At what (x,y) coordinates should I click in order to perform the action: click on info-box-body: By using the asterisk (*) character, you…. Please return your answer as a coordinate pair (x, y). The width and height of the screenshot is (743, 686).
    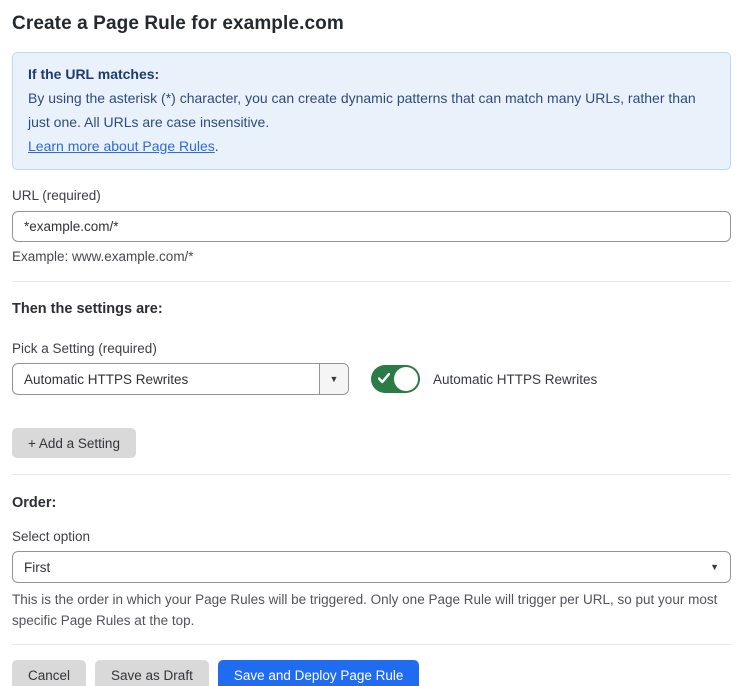
    Looking at the image, I should click on (371, 122).